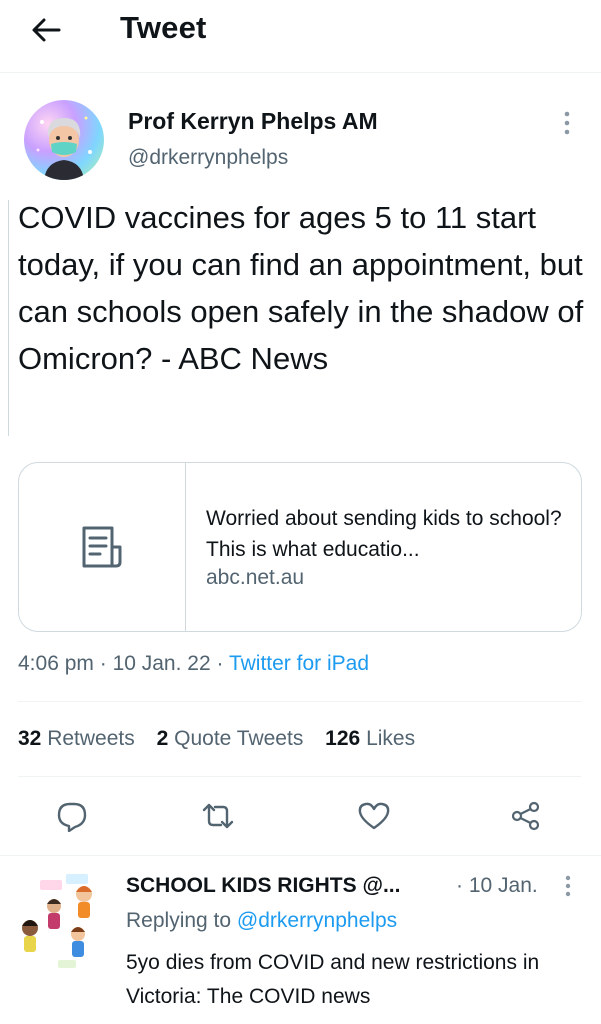 The image size is (601, 1024). I want to click on page-title: Tweet, so click(163, 27).